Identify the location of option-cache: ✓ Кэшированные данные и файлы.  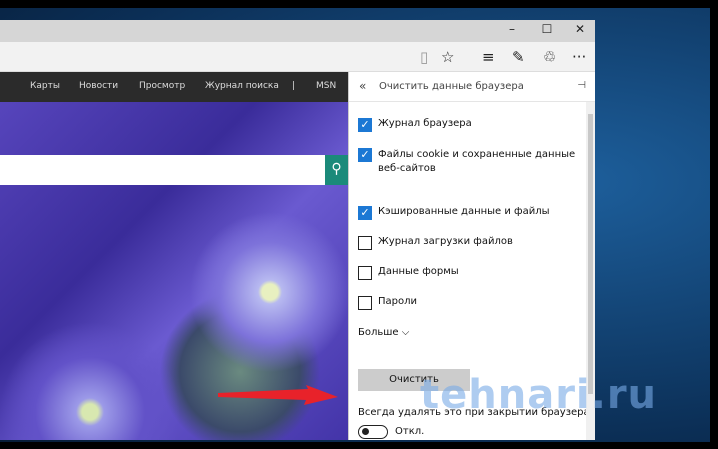
(454, 213).